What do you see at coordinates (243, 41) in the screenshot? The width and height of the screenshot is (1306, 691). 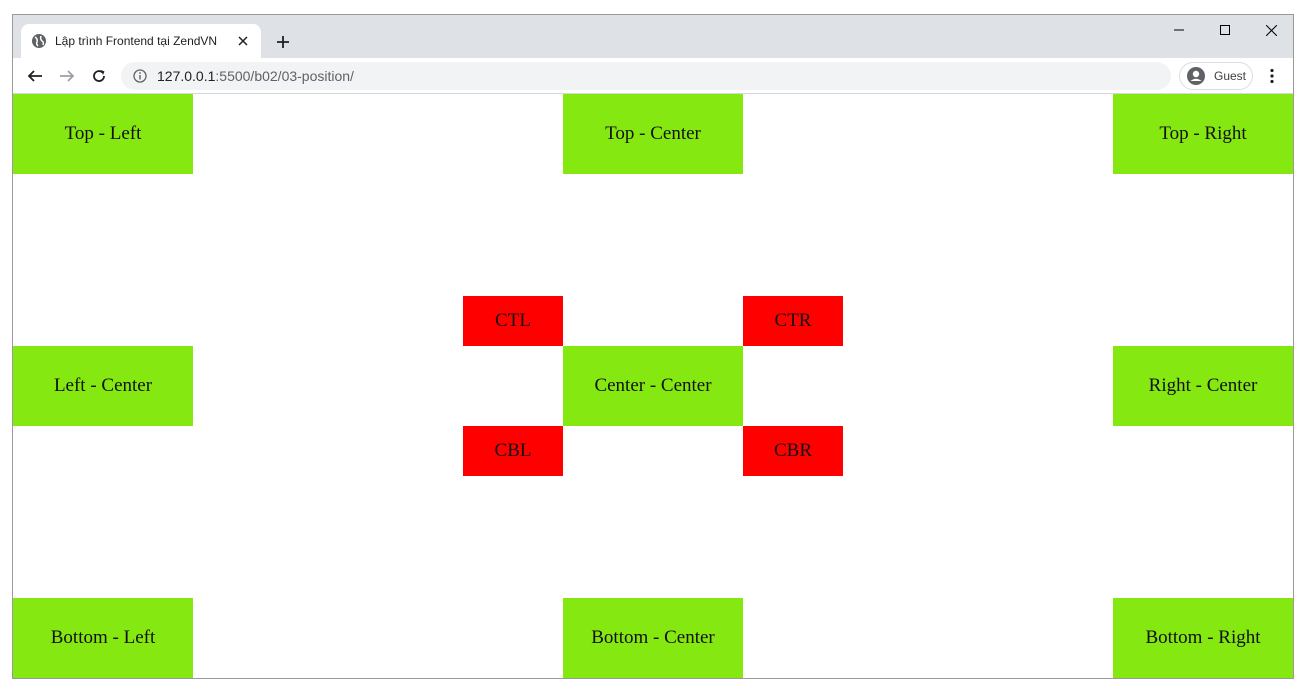 I see `close-tab-icon` at bounding box center [243, 41].